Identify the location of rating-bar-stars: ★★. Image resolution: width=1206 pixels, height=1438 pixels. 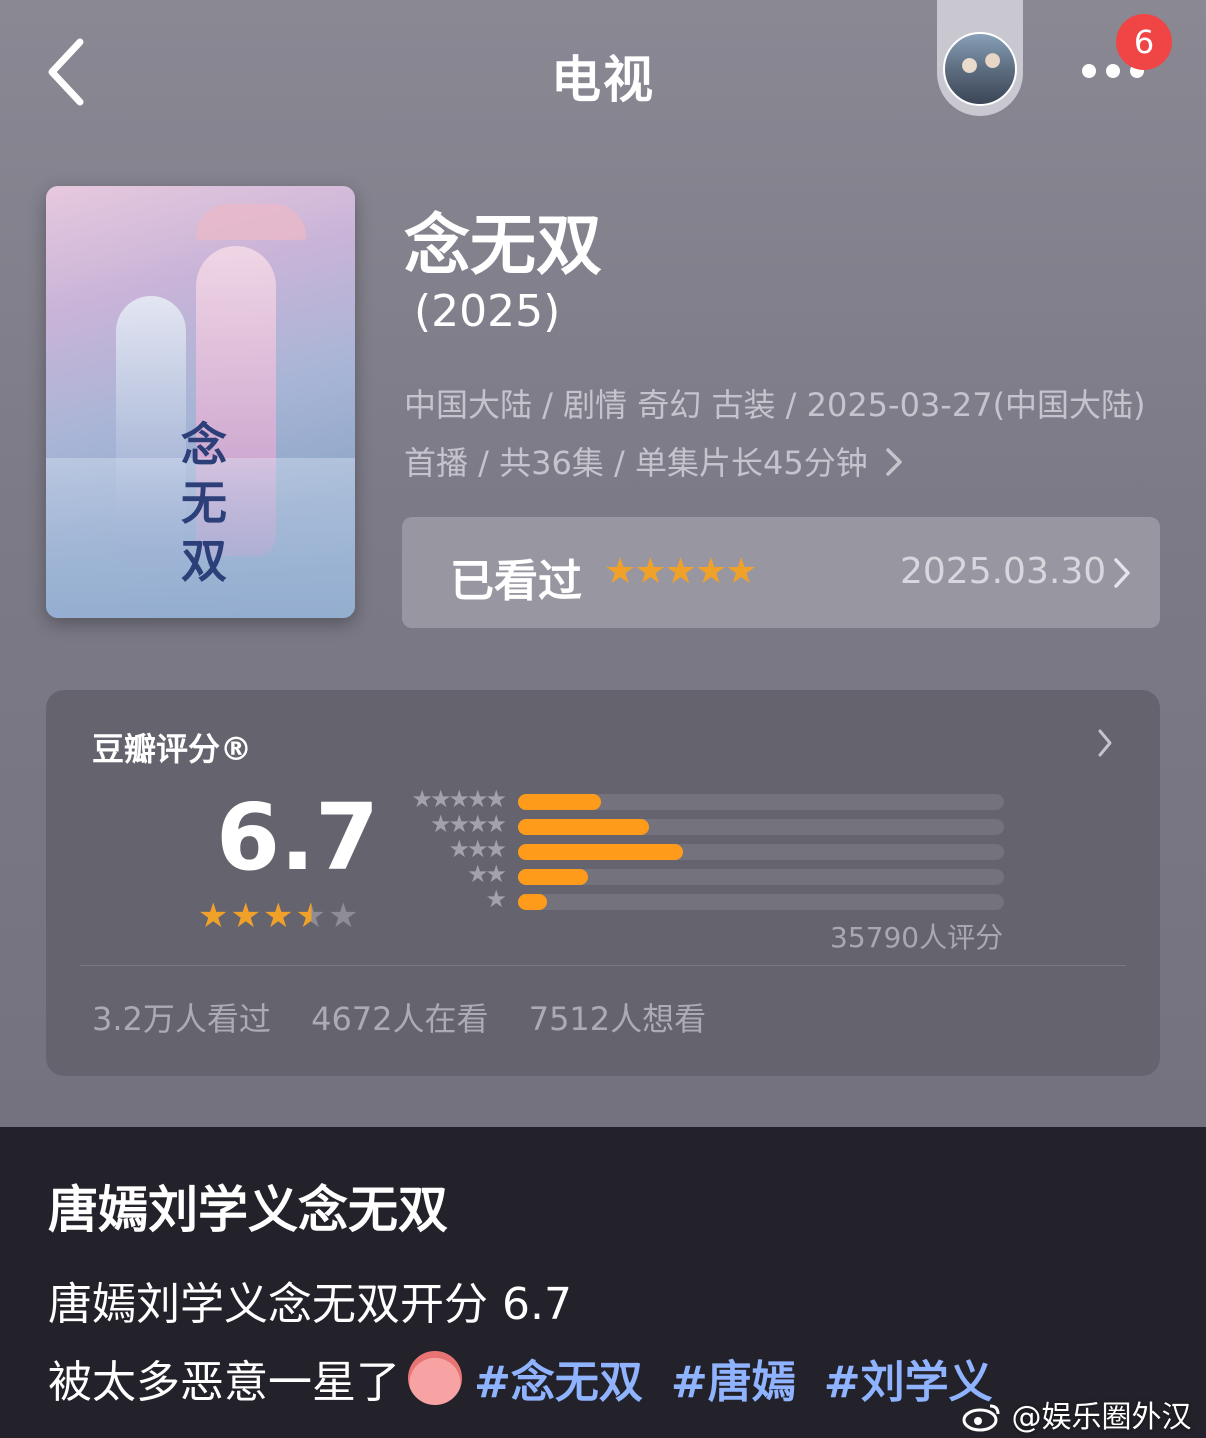
(486, 874).